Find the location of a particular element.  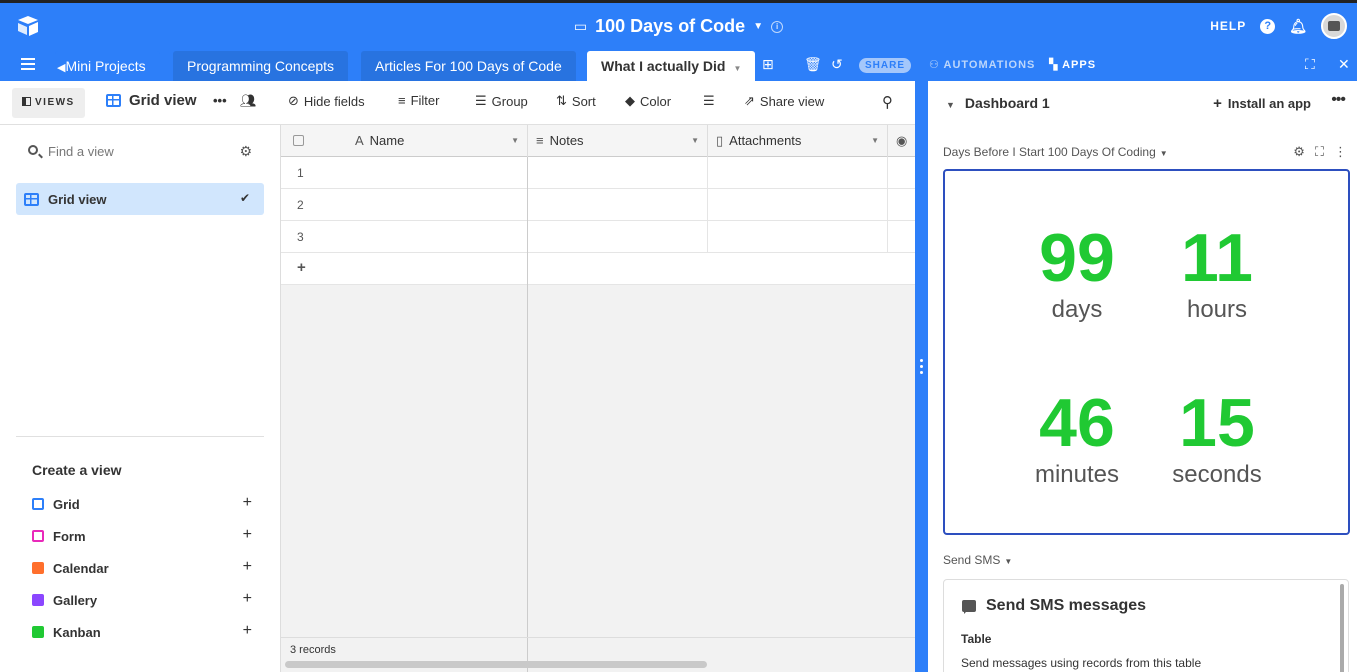

automations-label: AUTOMATIONS is located at coordinates (989, 65).